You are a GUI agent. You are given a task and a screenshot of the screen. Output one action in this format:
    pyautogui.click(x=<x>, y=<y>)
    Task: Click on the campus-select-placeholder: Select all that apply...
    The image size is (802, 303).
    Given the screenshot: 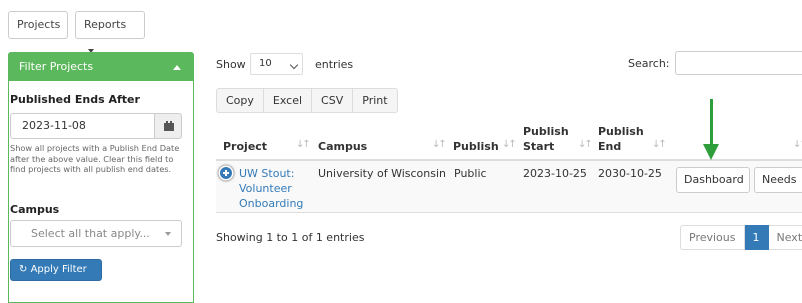 What is the action you would take?
    pyautogui.click(x=90, y=233)
    